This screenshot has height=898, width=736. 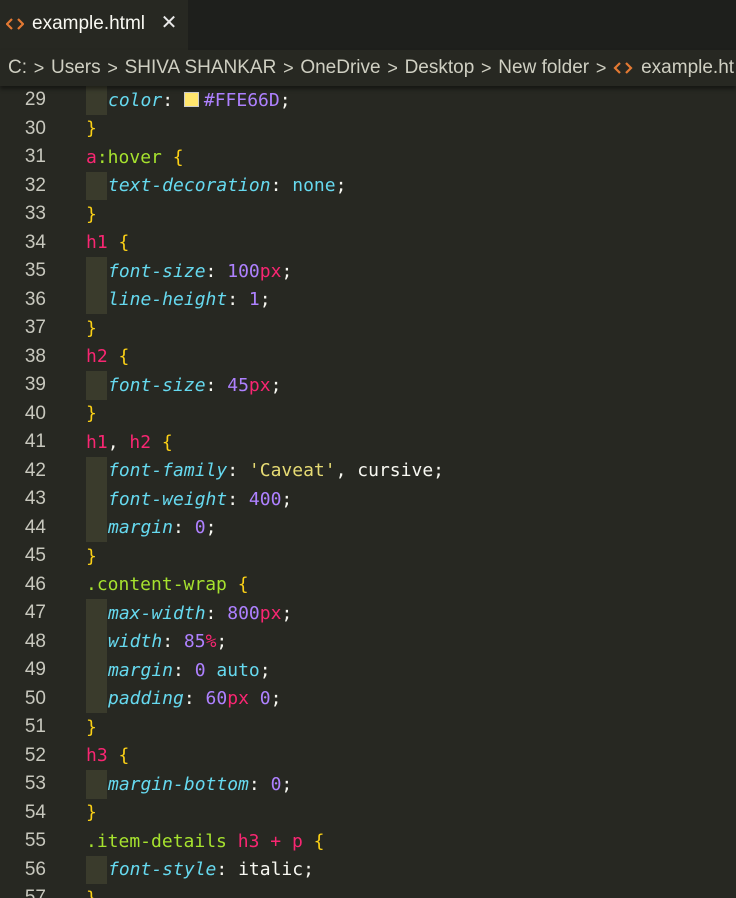 I want to click on line-number: 45, so click(x=35, y=556).